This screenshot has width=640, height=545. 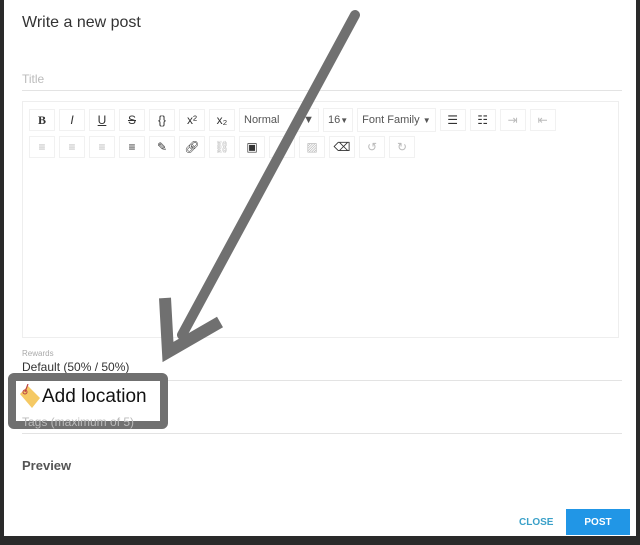 I want to click on image-icon: ▨, so click(x=312, y=147).